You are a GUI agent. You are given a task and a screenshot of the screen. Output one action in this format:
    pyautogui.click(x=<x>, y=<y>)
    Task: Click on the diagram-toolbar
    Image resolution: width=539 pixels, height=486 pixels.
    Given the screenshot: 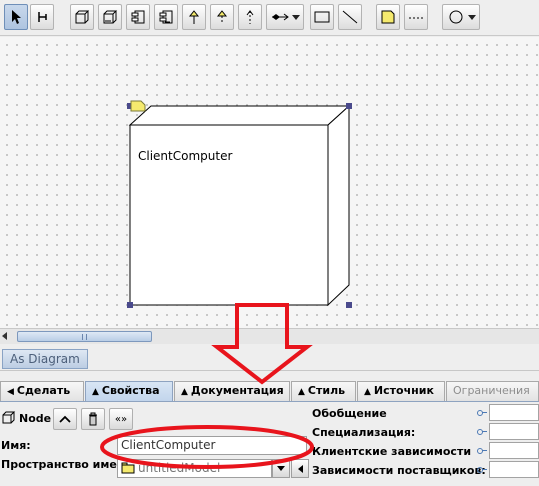 What is the action you would take?
    pyautogui.click(x=269, y=18)
    